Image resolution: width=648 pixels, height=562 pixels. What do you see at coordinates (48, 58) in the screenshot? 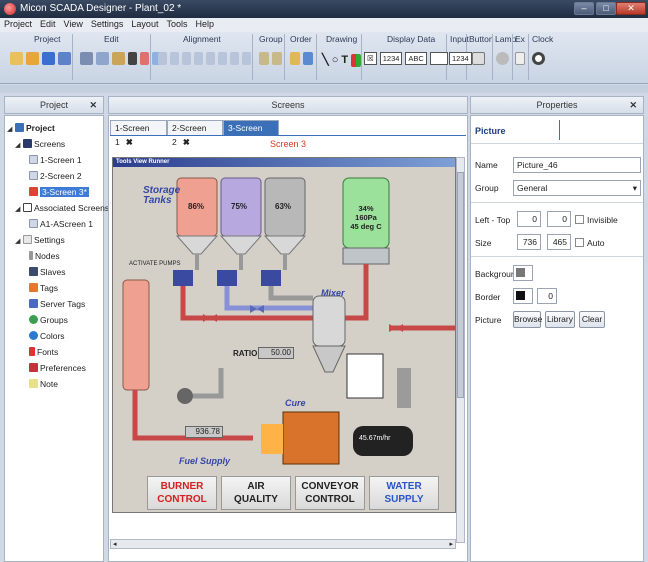
I see `save-icon` at bounding box center [48, 58].